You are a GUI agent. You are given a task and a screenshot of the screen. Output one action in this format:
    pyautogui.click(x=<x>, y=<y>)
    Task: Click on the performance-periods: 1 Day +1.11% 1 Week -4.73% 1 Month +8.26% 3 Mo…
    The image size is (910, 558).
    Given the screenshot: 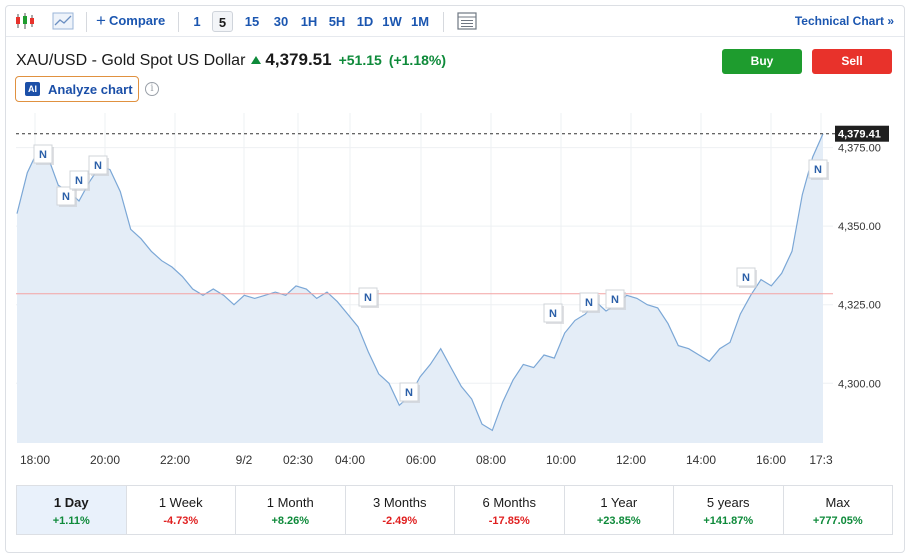 What is the action you would take?
    pyautogui.click(x=454, y=510)
    